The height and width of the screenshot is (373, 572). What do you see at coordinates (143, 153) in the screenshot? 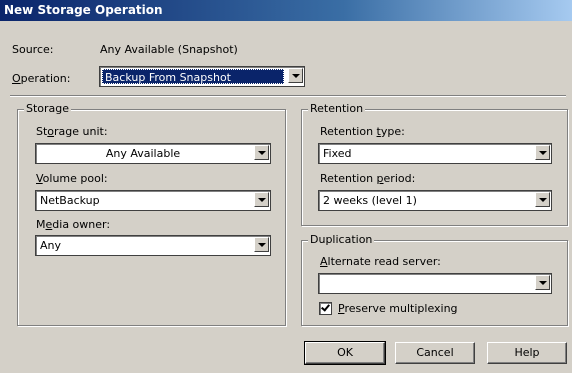
I see `storage-unit-value: Any Available` at bounding box center [143, 153].